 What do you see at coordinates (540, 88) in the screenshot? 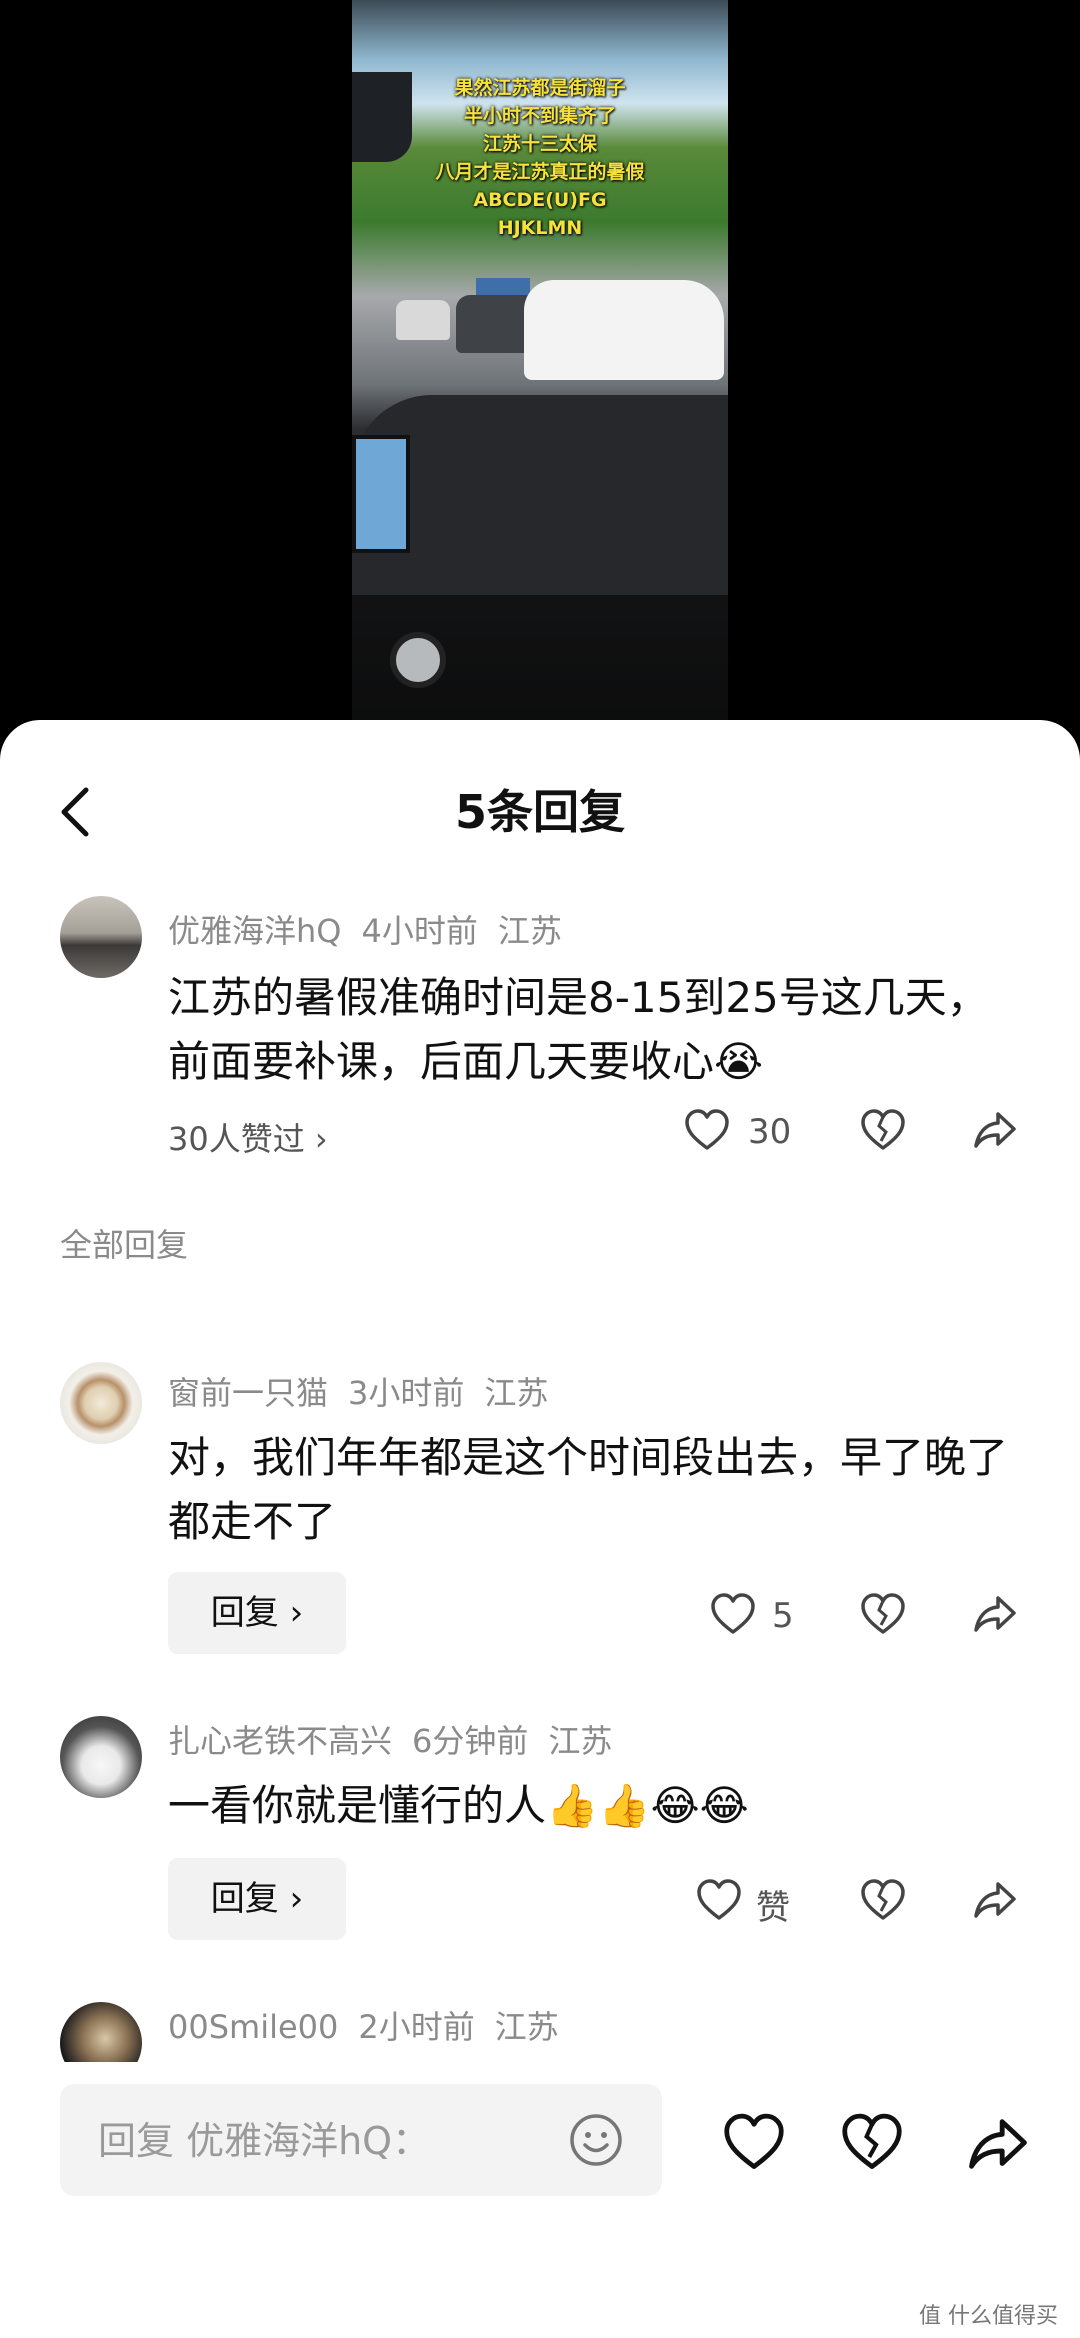
I see `caption-line: 果然江苏都是街溜子` at bounding box center [540, 88].